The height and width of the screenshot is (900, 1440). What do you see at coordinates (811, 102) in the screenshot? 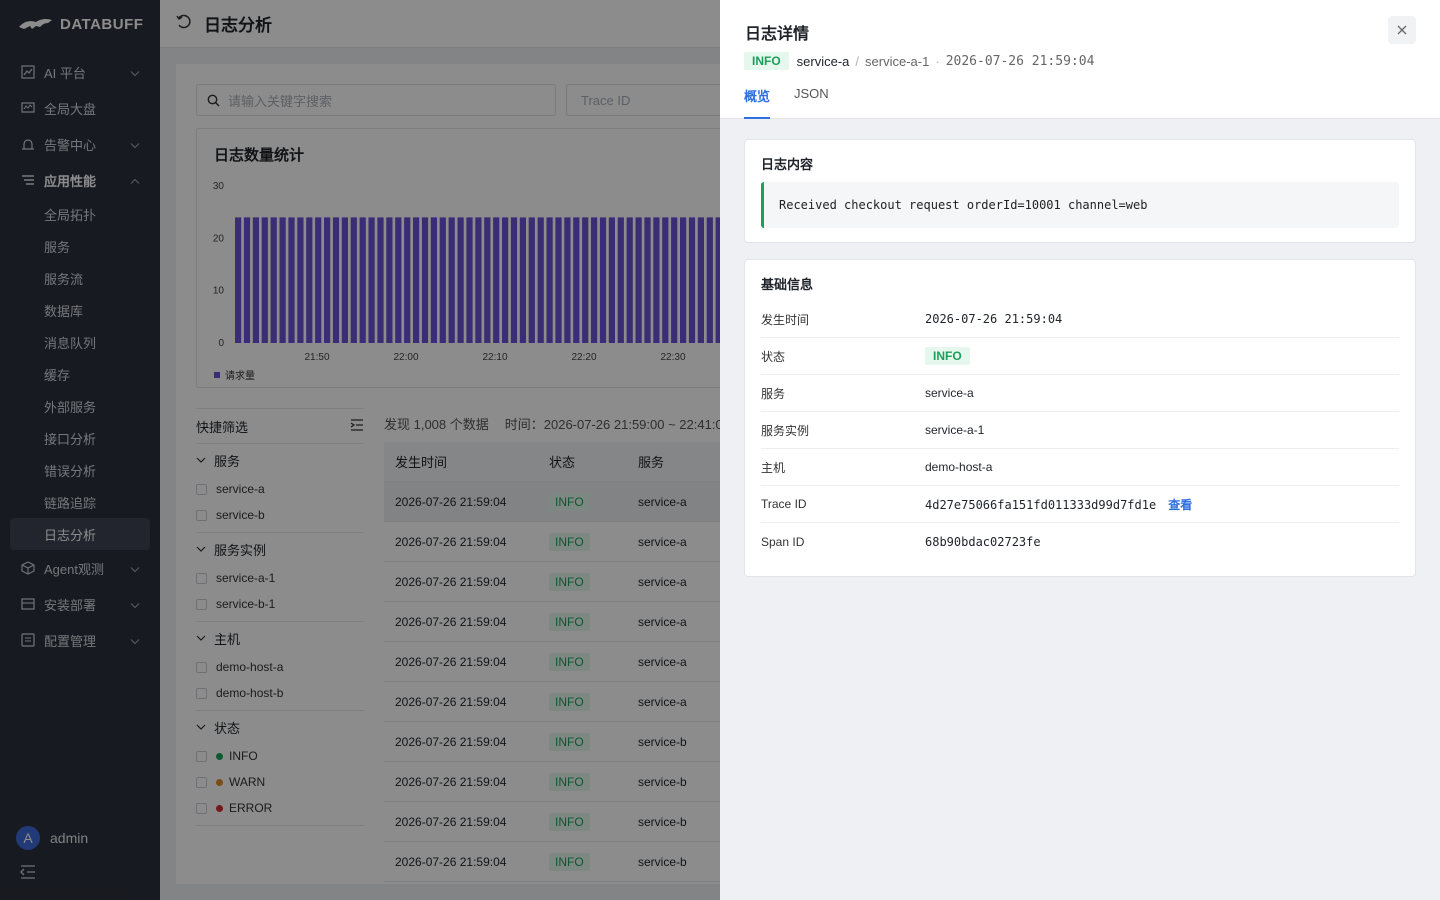
I see `tab-json: JSON` at bounding box center [811, 102].